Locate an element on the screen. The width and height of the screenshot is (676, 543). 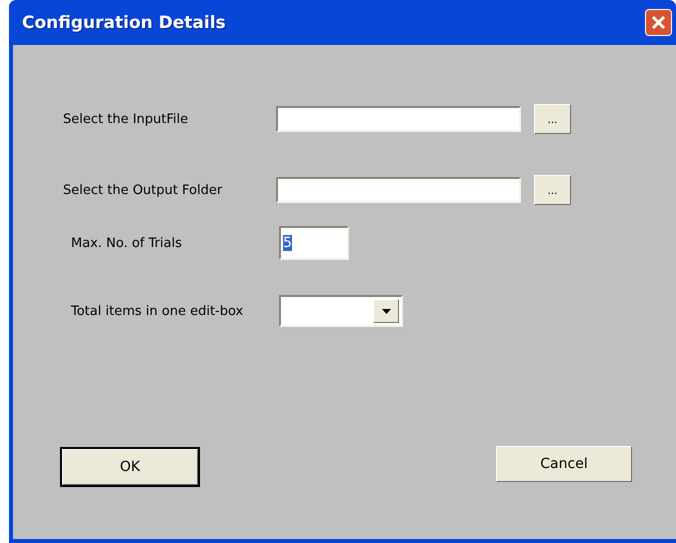
caret-icon is located at coordinates (386, 311).